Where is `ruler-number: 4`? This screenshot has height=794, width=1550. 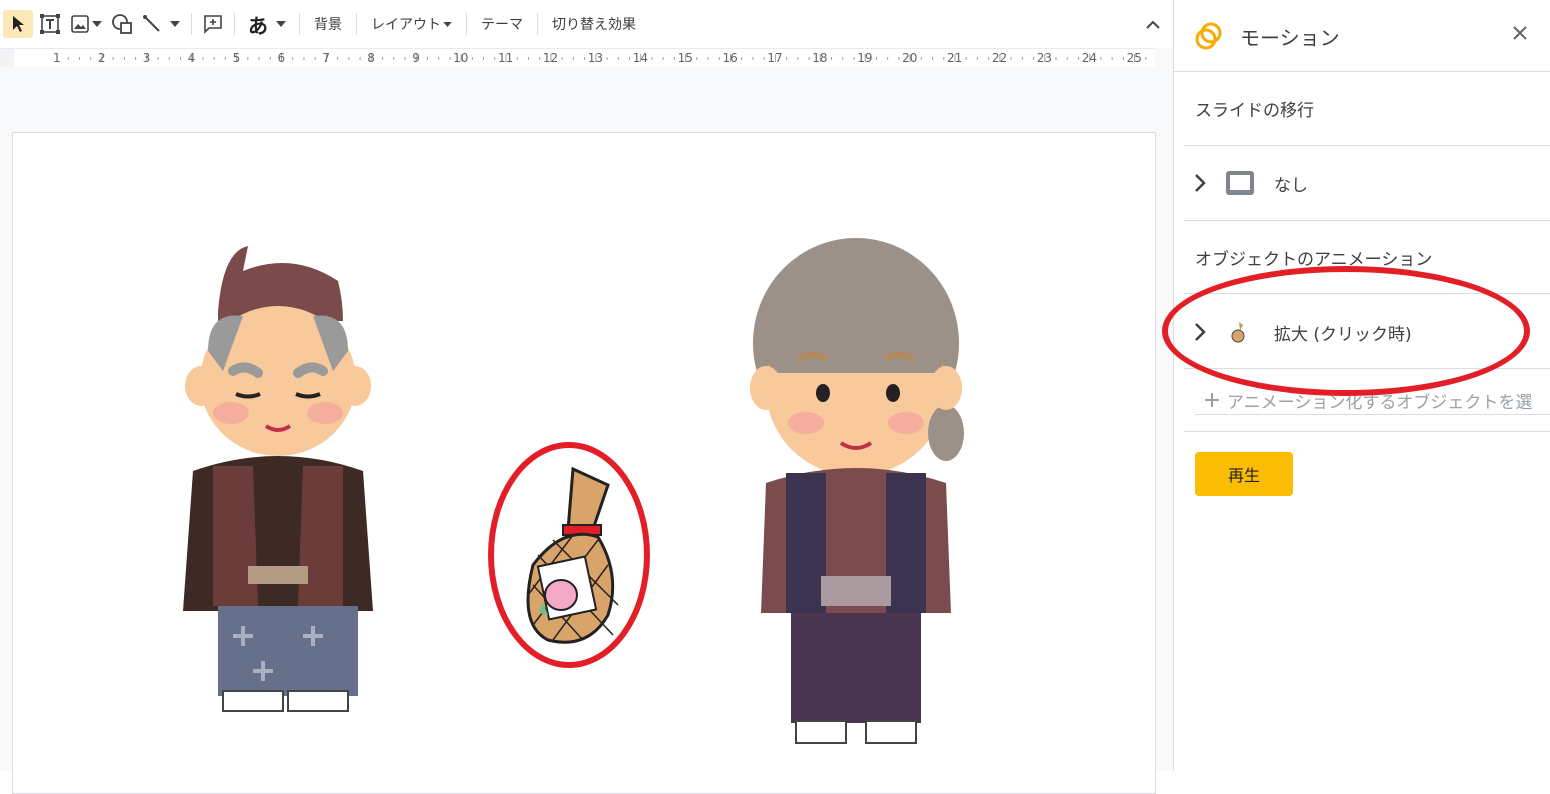
ruler-number: 4 is located at coordinates (191, 58).